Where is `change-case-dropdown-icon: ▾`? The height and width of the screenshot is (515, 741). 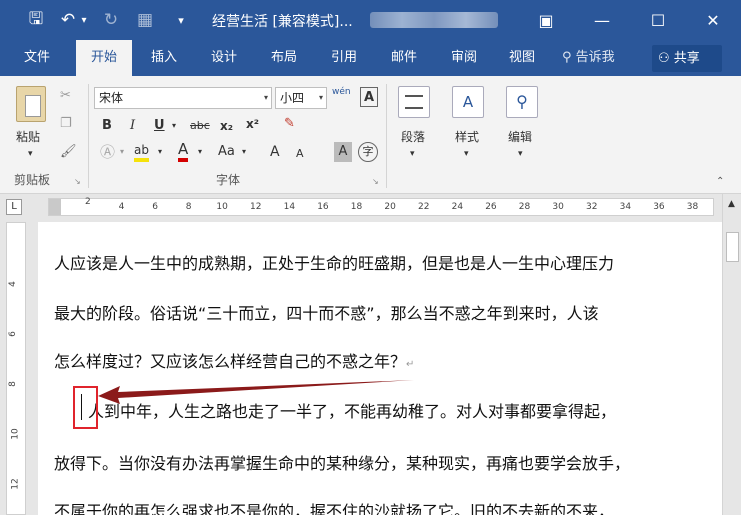 change-case-dropdown-icon: ▾ is located at coordinates (244, 152).